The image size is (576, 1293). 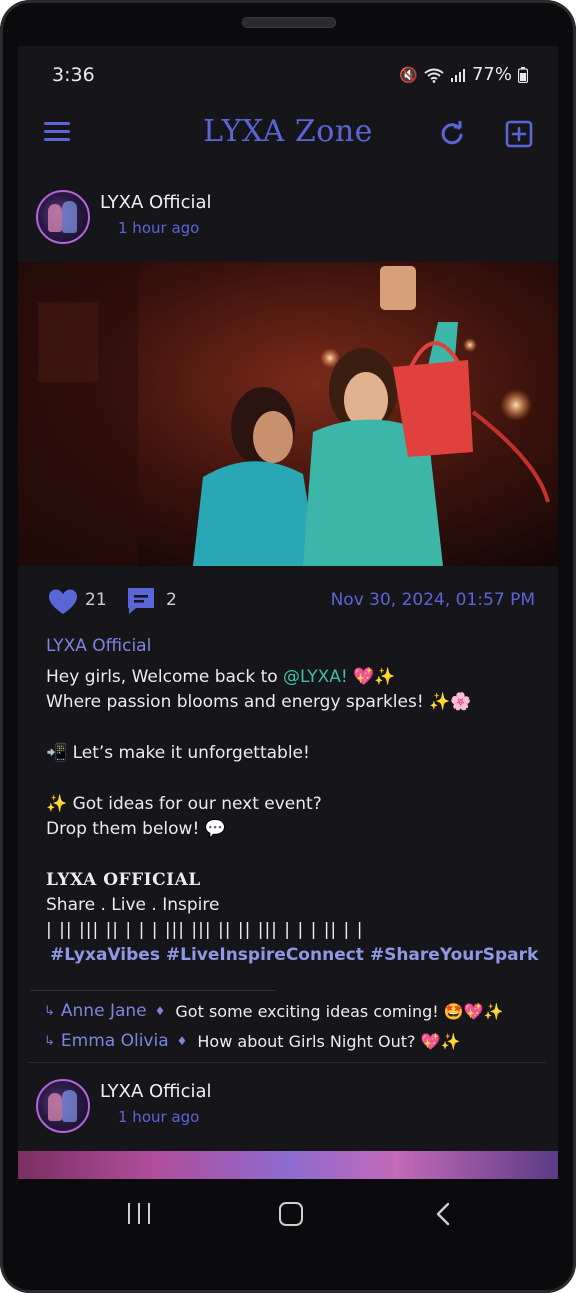 What do you see at coordinates (491, 74) in the screenshot?
I see `battery-percent: 77%` at bounding box center [491, 74].